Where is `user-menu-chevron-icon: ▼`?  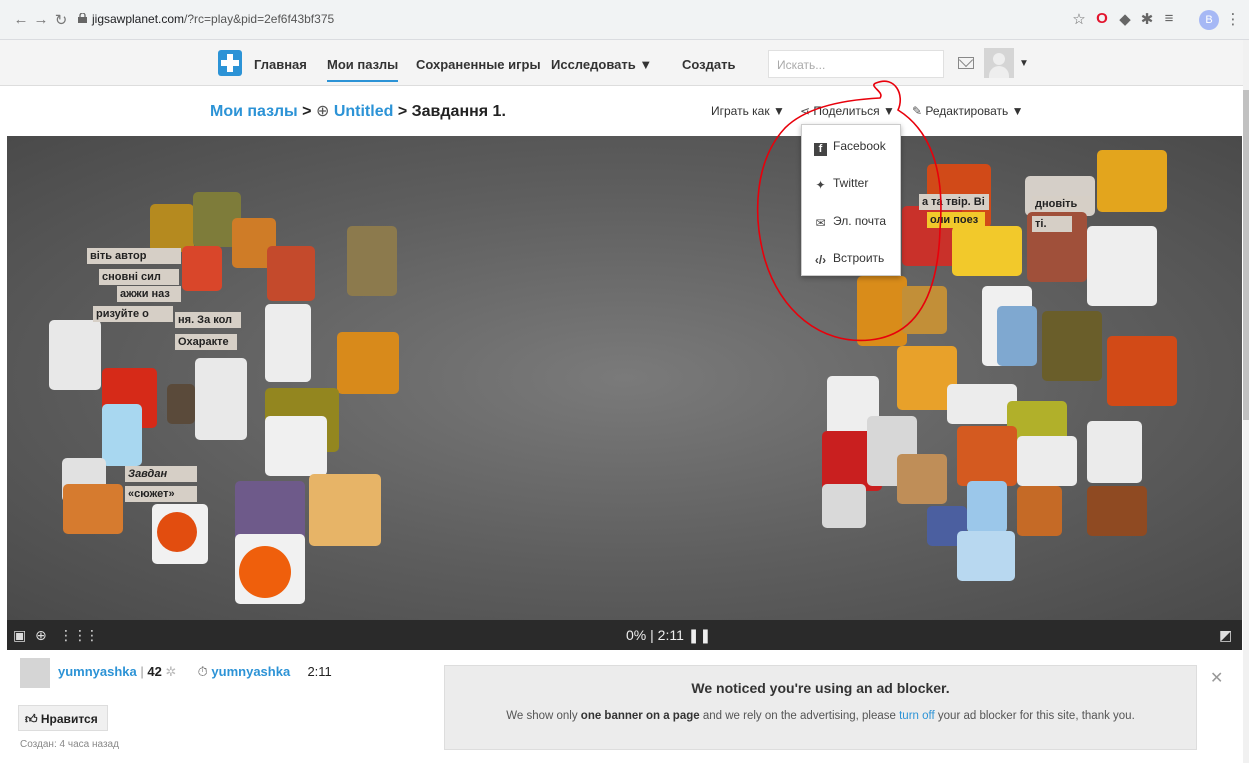
user-menu-chevron-icon: ▼ is located at coordinates (1024, 63).